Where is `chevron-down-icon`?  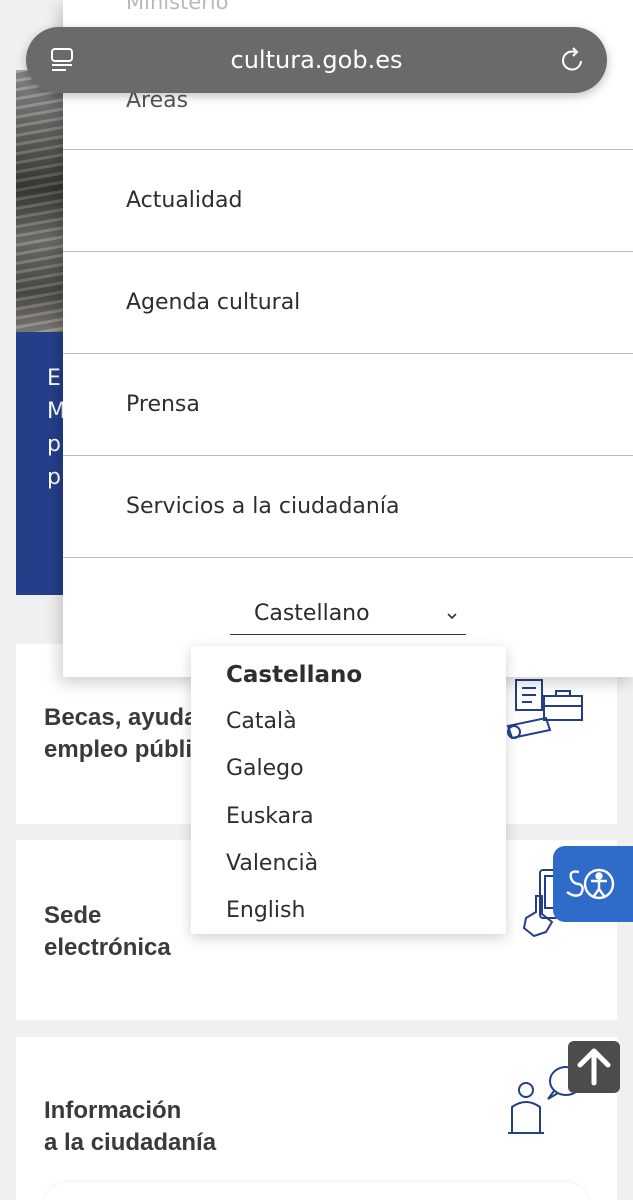
chevron-down-icon is located at coordinates (452, 616).